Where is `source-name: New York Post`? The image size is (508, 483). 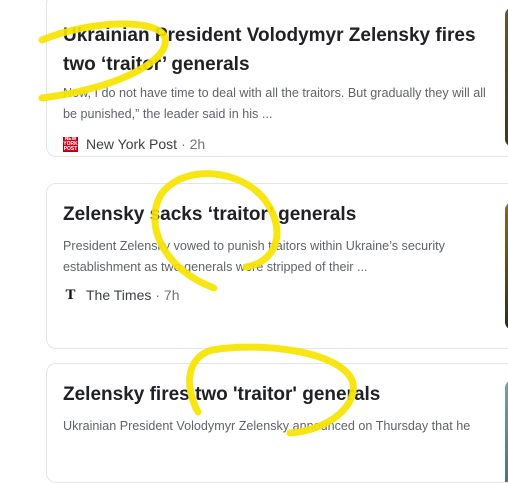
source-name: New York Post is located at coordinates (131, 144).